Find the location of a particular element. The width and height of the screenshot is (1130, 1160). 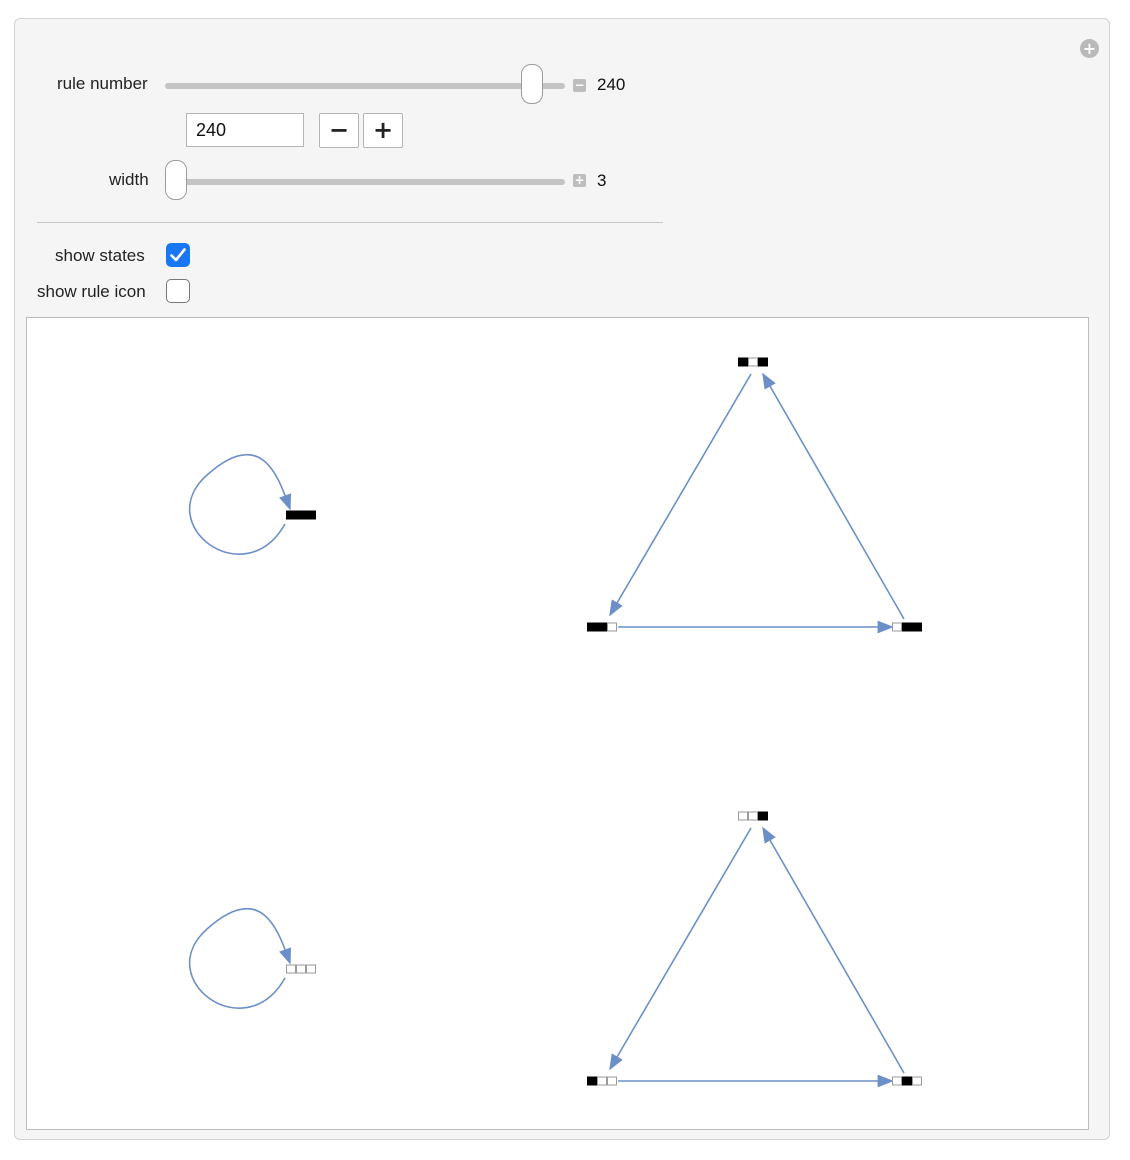

show-rule-icon-checkbox is located at coordinates (178, 291).